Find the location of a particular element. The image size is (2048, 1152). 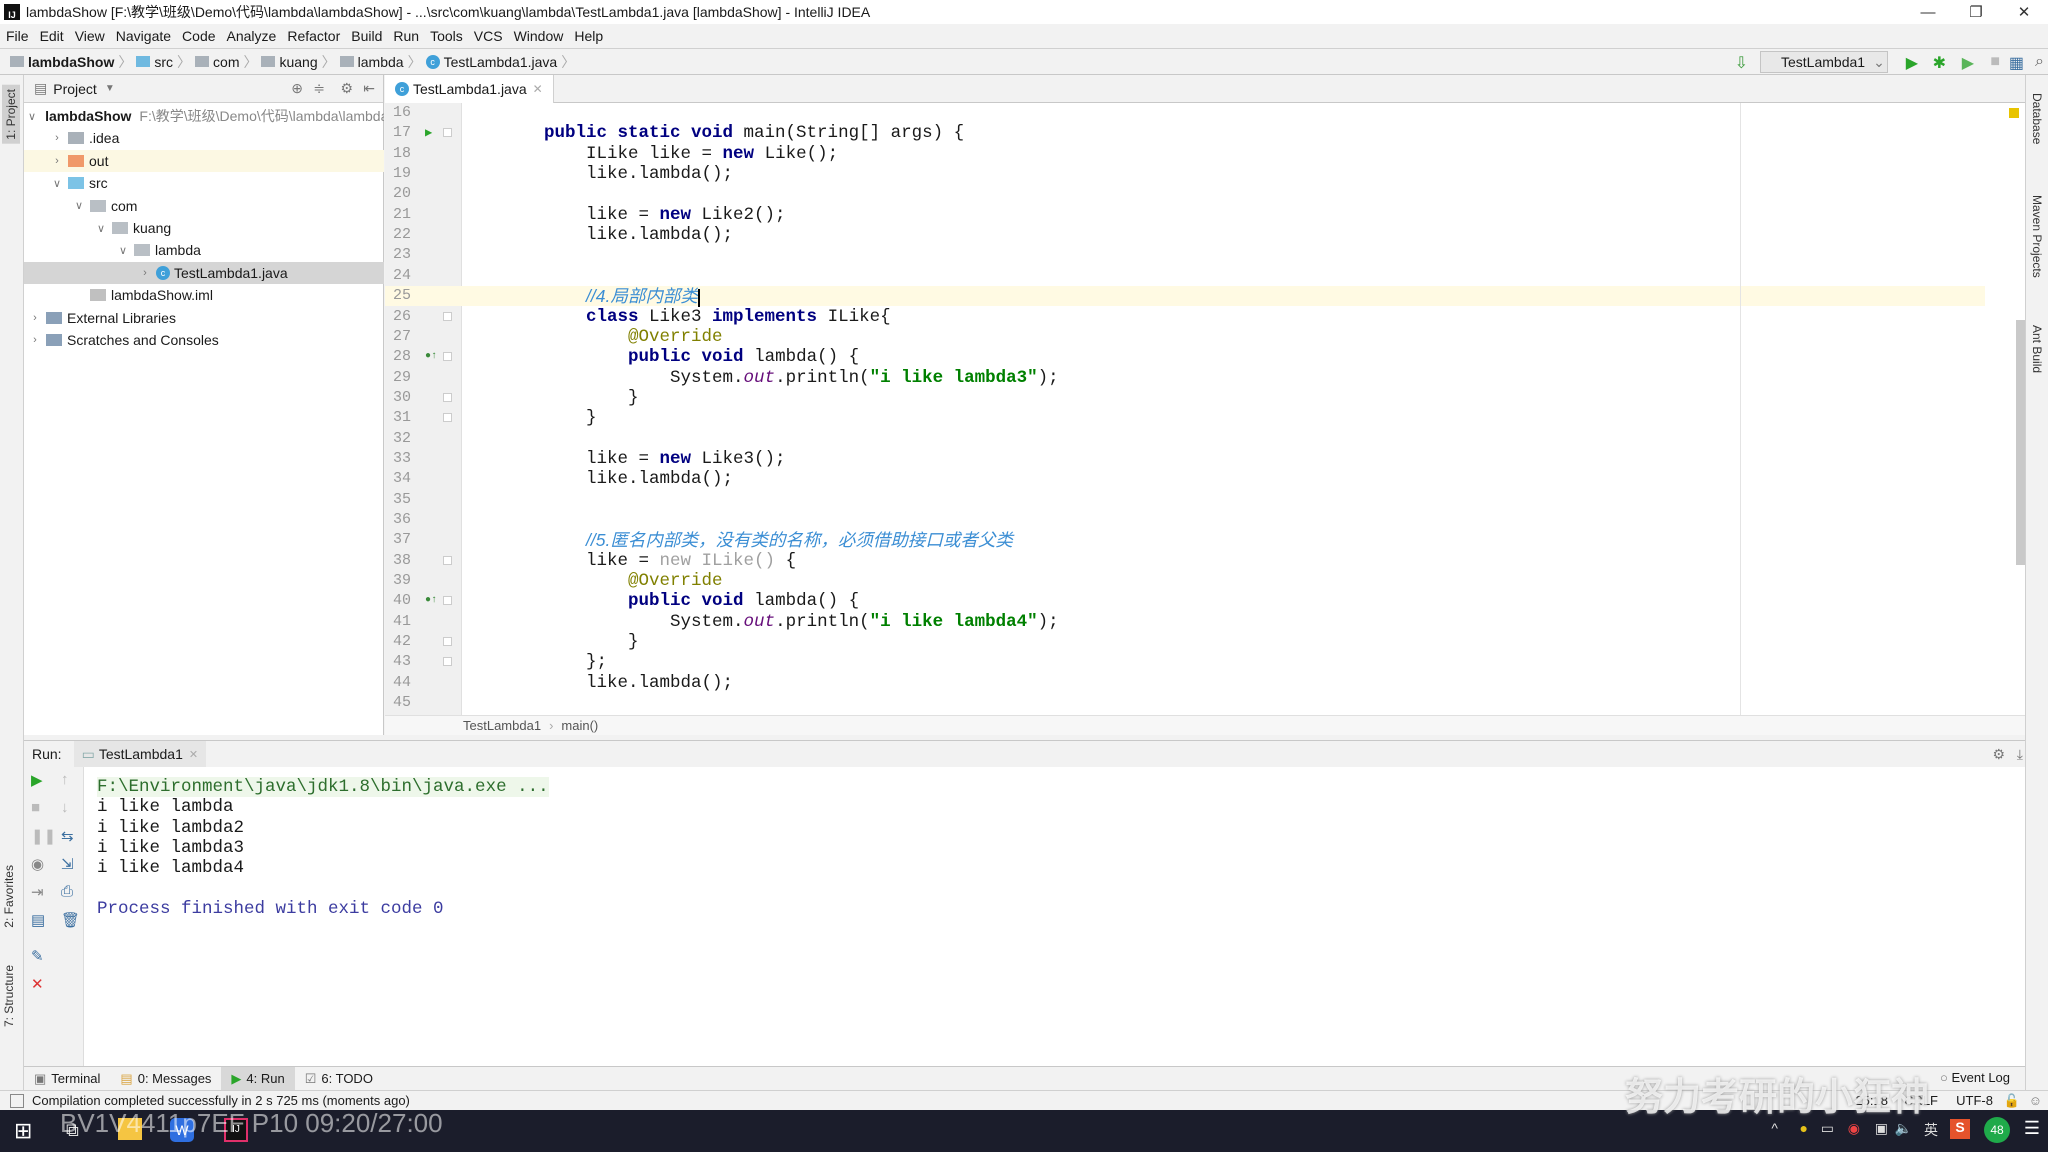

tree-item-com: ∨ com is located at coordinates (204, 206).